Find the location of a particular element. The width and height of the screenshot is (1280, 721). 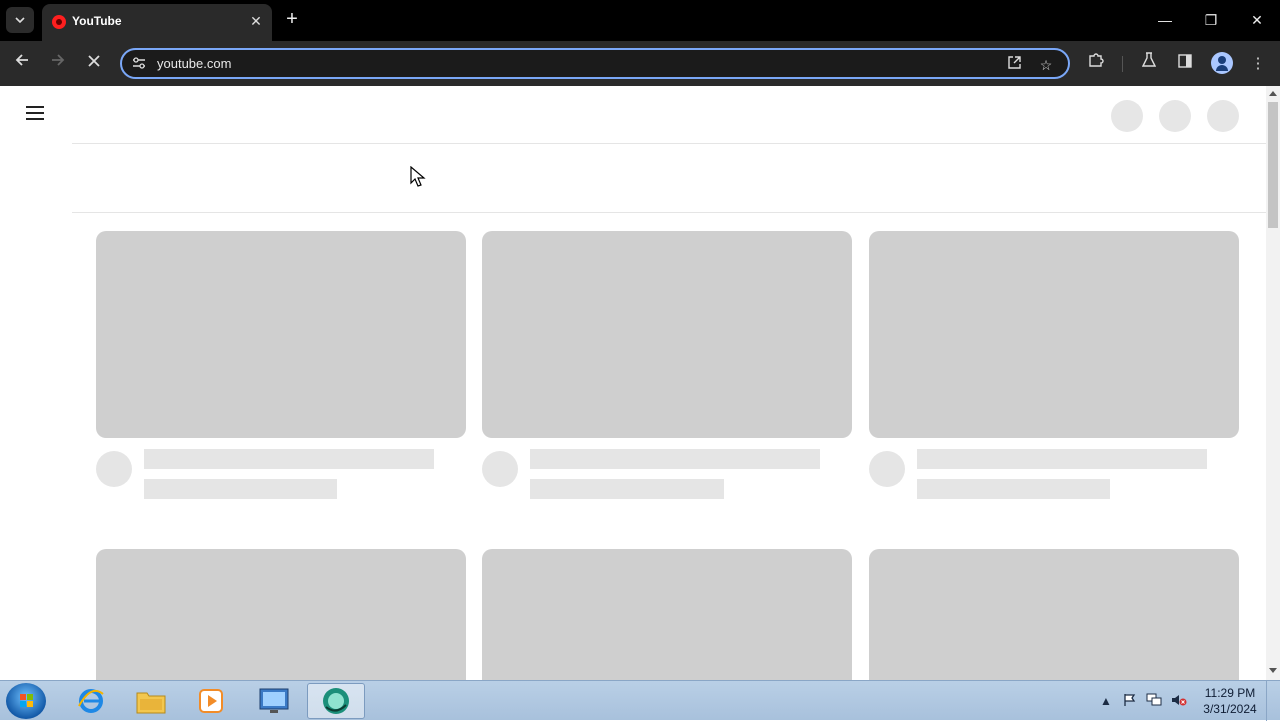

browser-app-icon is located at coordinates (336, 701).